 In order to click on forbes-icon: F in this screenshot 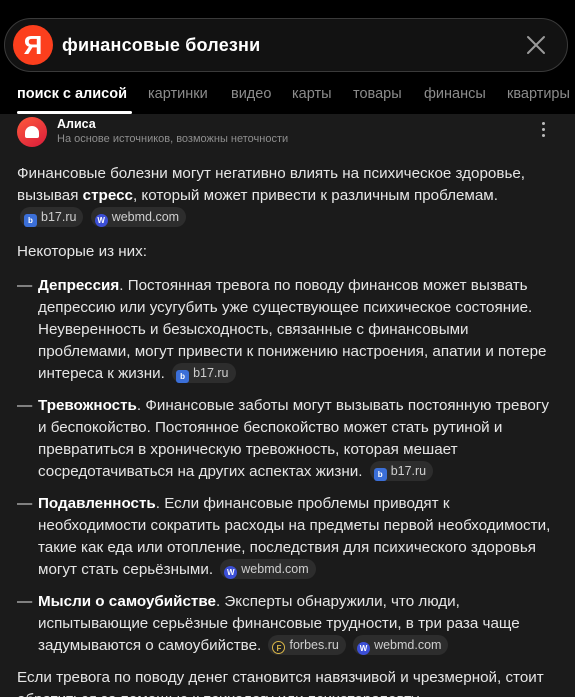, I will do `click(279, 647)`.